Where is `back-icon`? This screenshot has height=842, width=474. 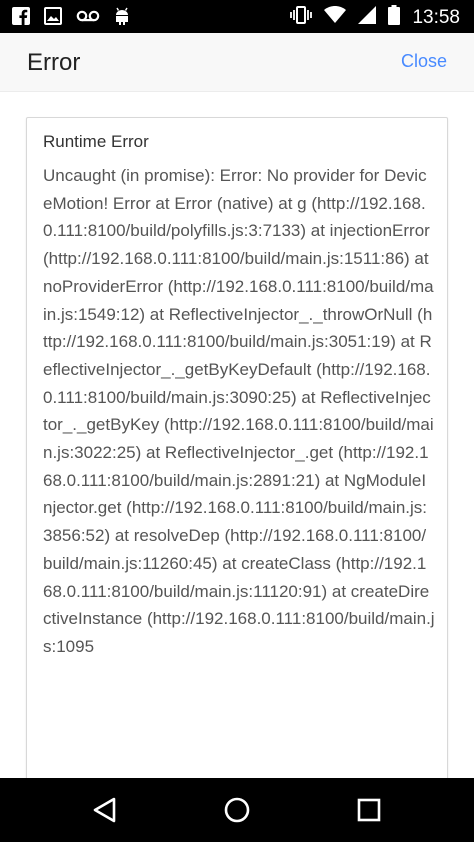 back-icon is located at coordinates (105, 810).